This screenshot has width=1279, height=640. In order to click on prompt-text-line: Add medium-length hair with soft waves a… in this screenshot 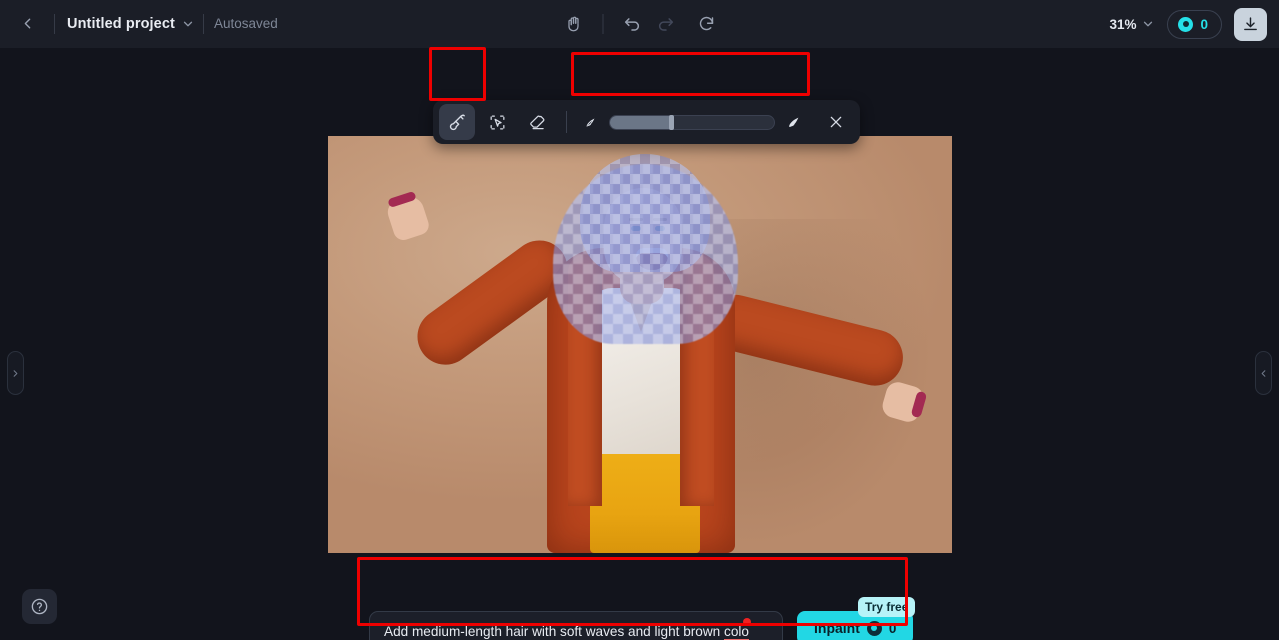, I will do `click(567, 629)`.